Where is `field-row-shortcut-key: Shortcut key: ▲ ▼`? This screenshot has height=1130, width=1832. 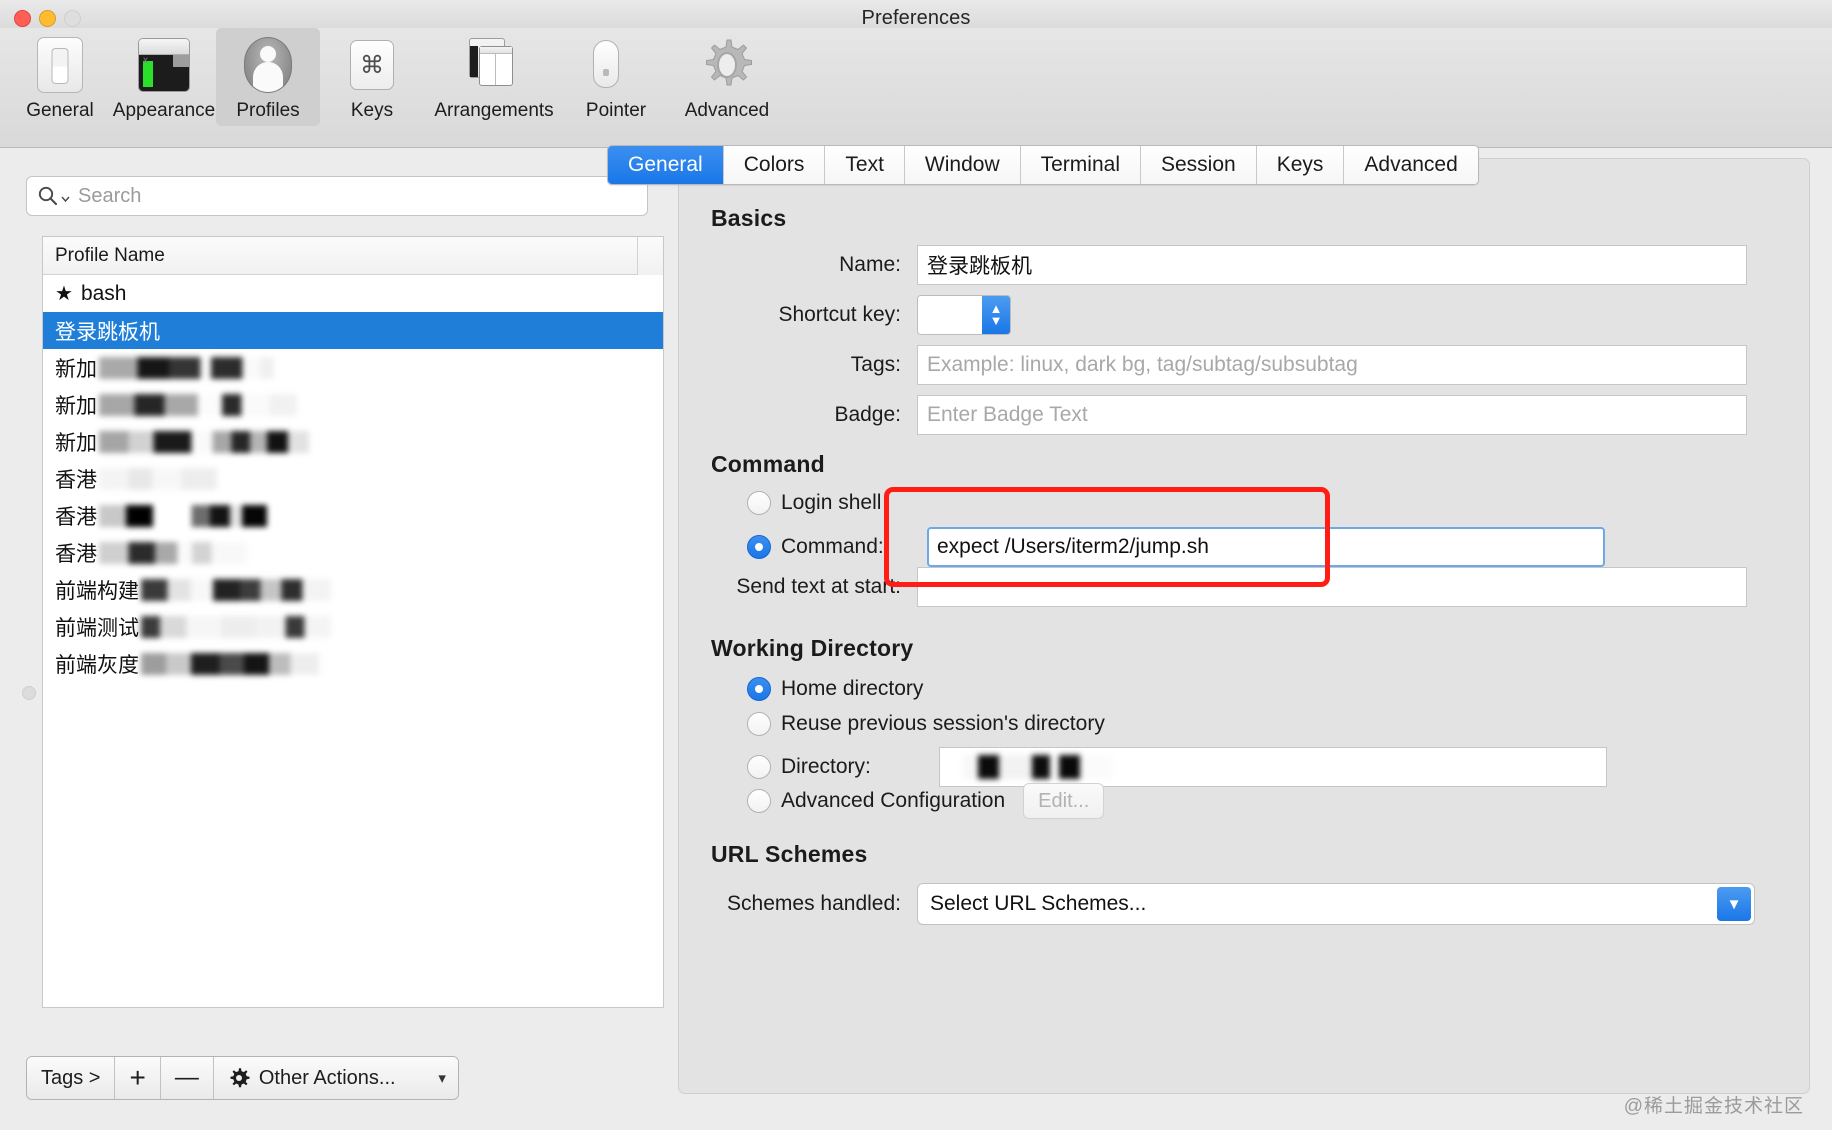 field-row-shortcut-key: Shortcut key: ▲ ▼ is located at coordinates (1219, 315).